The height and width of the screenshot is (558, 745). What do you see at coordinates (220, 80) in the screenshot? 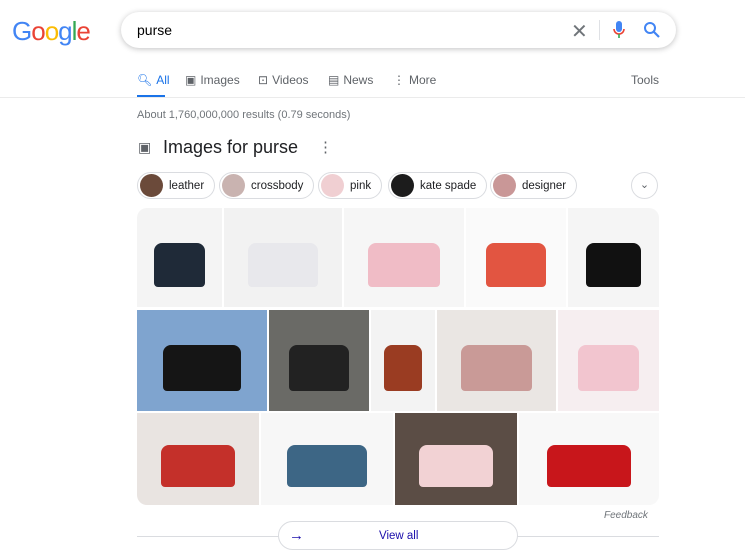
I see `tab-label: Images` at bounding box center [220, 80].